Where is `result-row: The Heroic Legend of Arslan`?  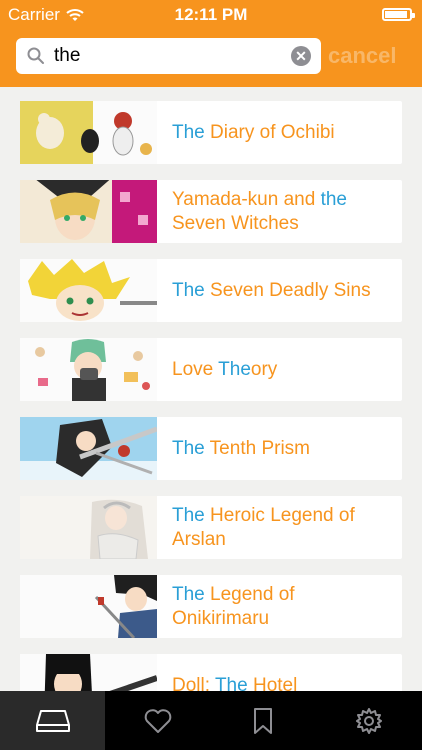 result-row: The Heroic Legend of Arslan is located at coordinates (211, 527).